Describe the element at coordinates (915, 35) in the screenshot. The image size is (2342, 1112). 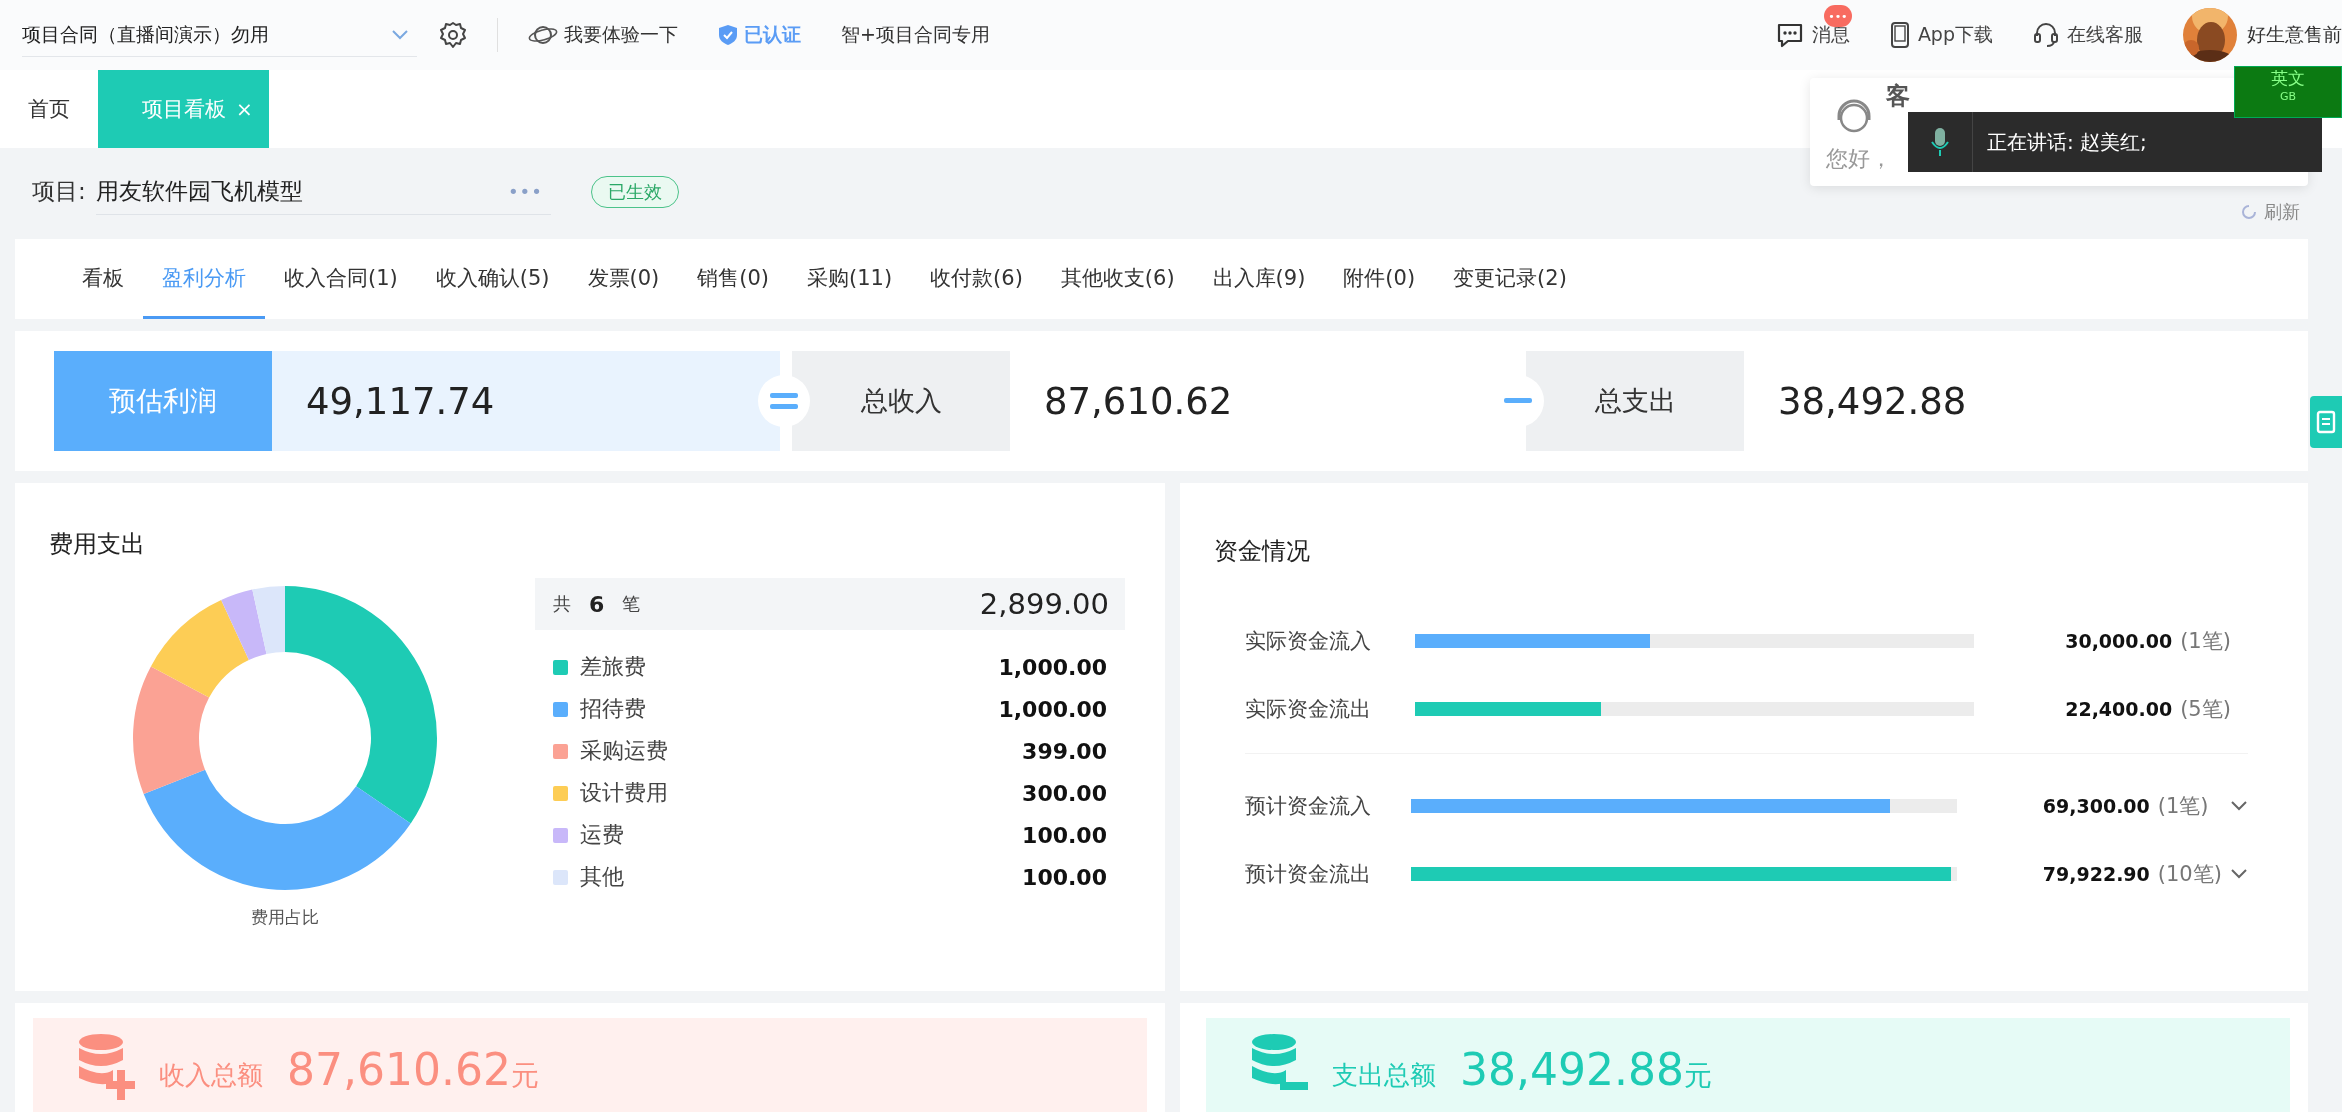
I see `header-link: 智+项目合同专用` at that location.